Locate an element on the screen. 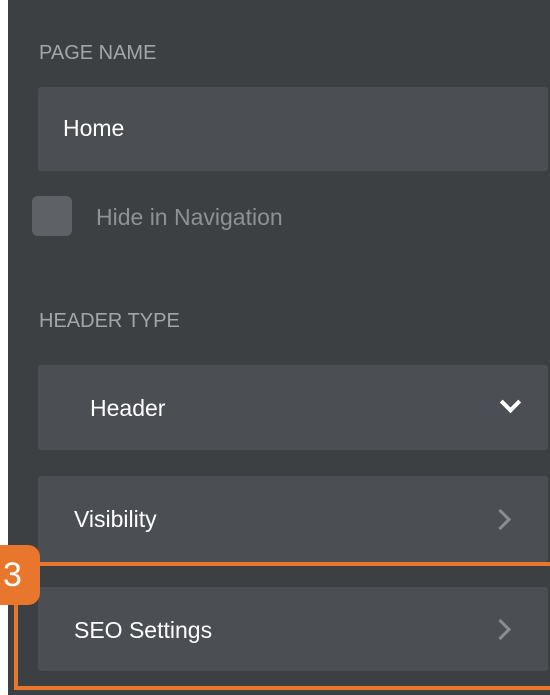 The image size is (550, 695). hide-in-navigation-label: Hide in Navigation is located at coordinates (189, 217).